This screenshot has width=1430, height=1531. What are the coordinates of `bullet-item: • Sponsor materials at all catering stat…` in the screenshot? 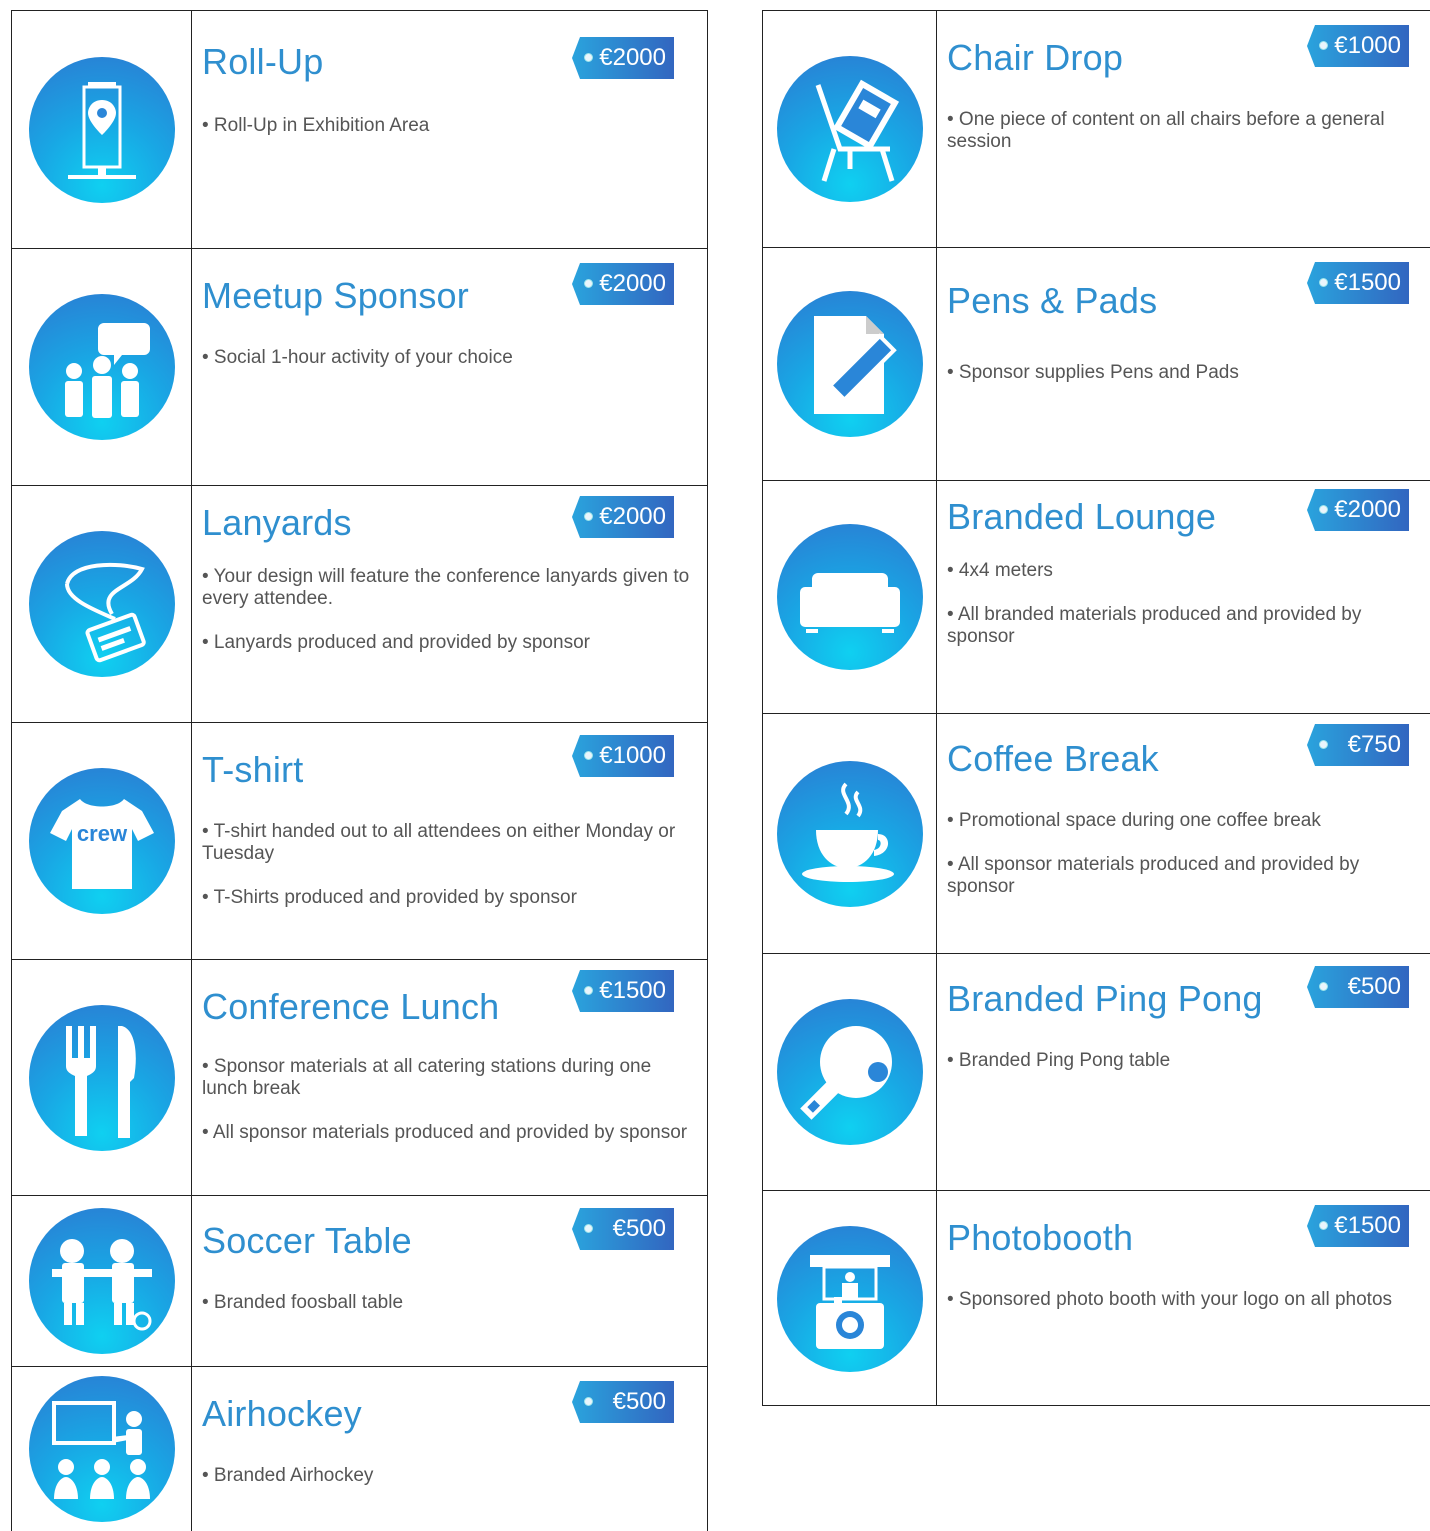 It's located at (427, 1077).